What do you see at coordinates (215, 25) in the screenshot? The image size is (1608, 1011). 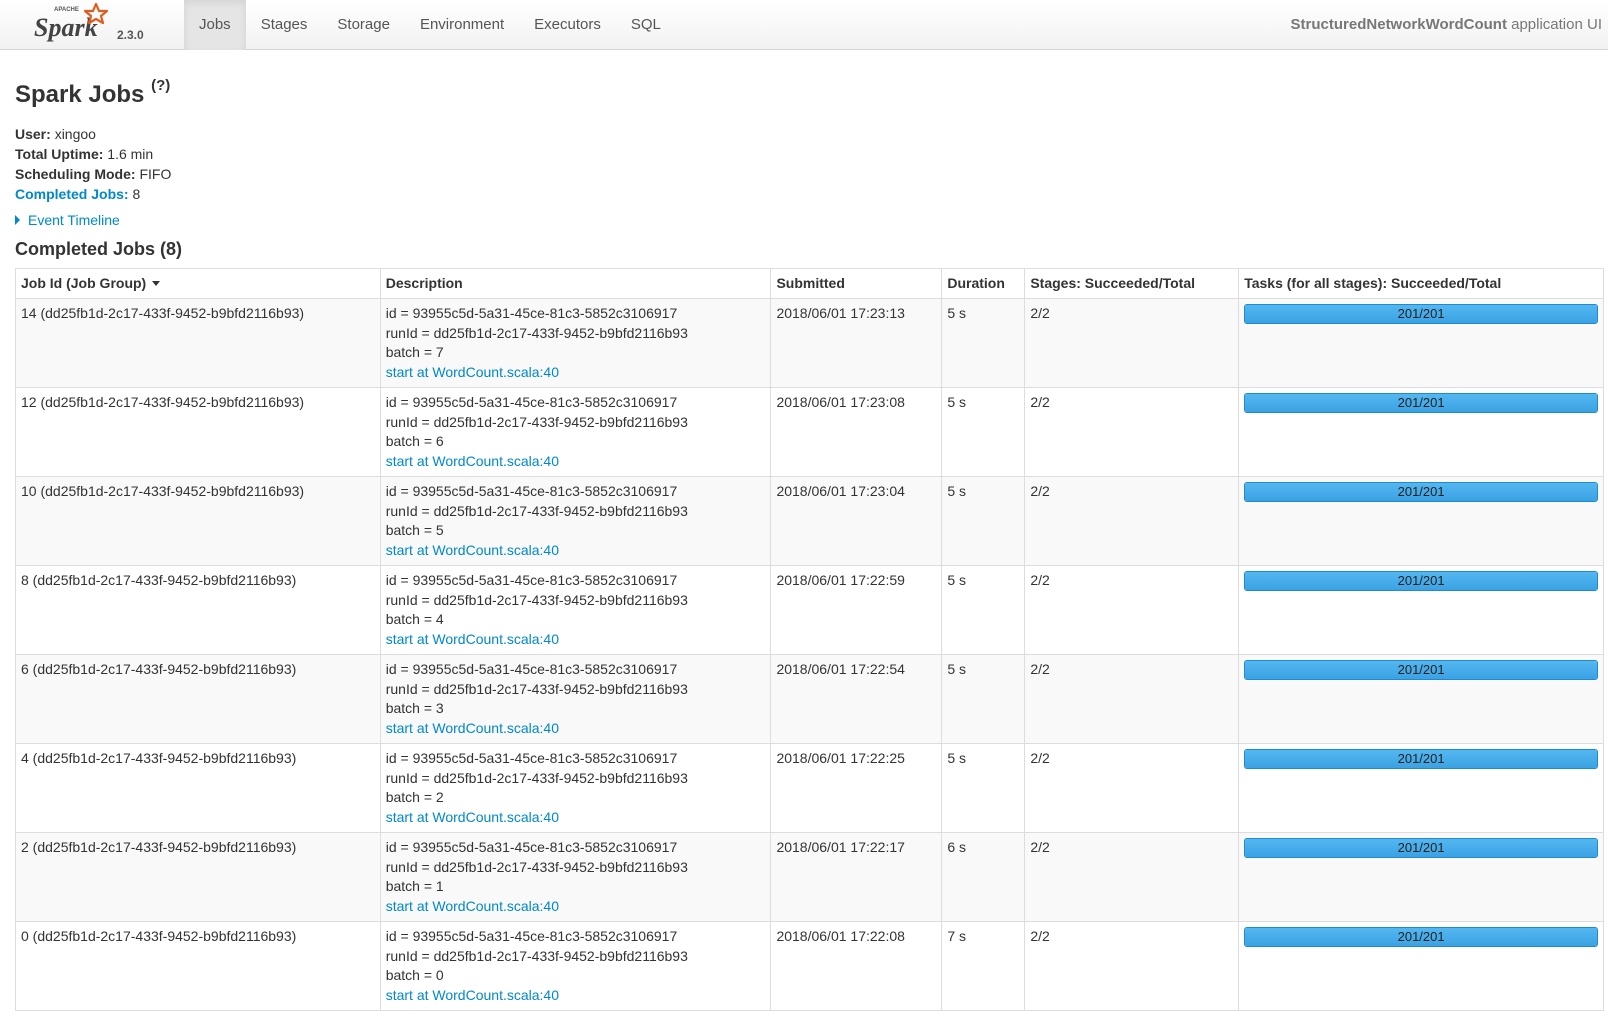 I see `tab-jobs: Jobs` at bounding box center [215, 25].